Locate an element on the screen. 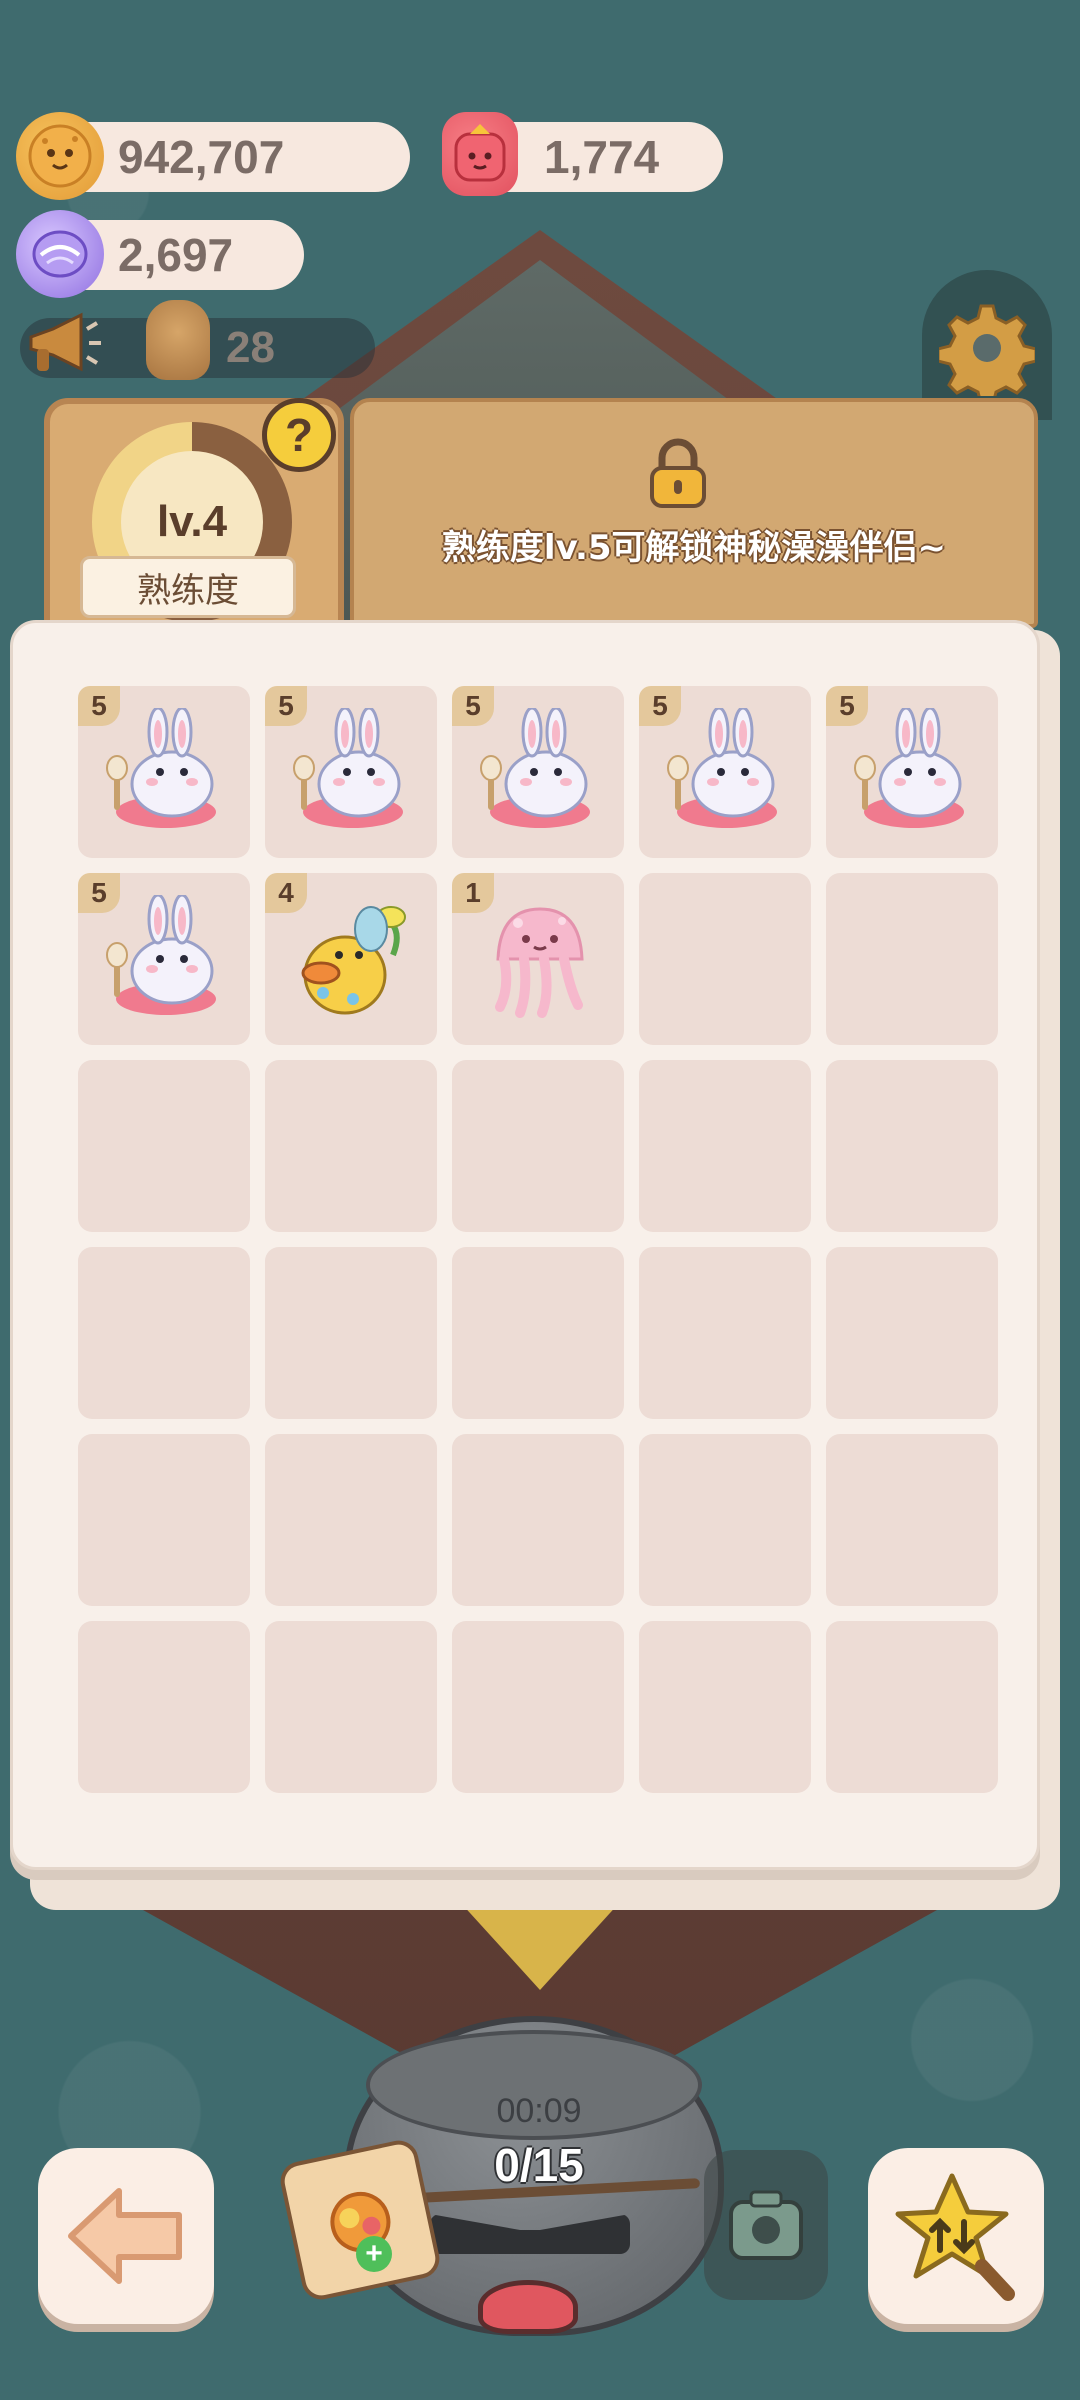 The width and height of the screenshot is (1080, 2400). cookie-currency: 942,707 is located at coordinates (213, 156).